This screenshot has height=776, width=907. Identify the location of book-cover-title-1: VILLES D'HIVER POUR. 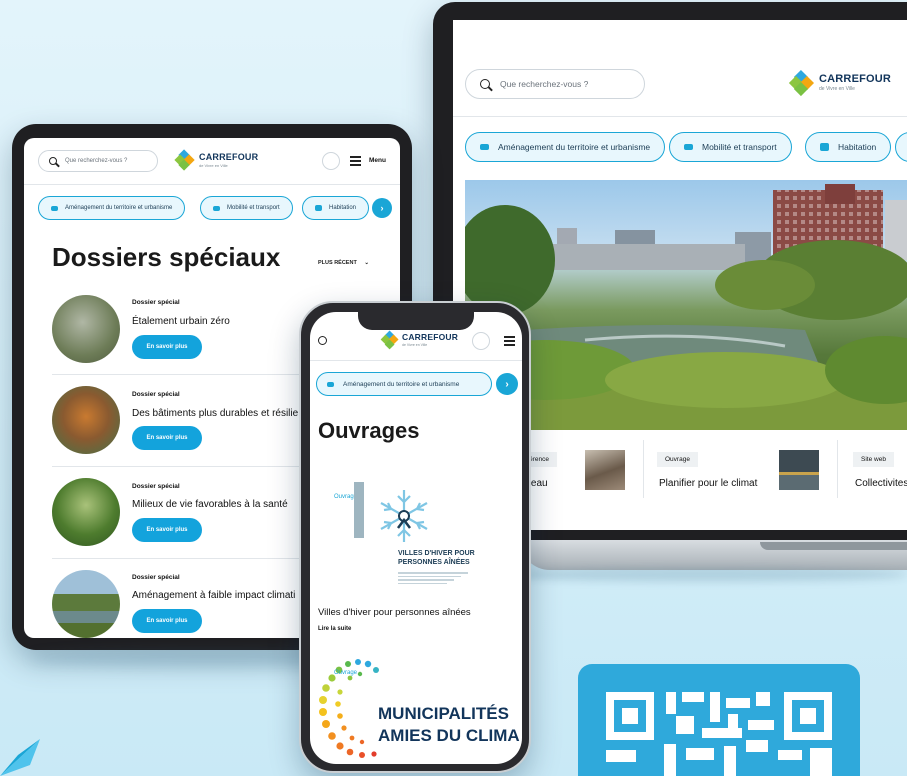
(436, 553).